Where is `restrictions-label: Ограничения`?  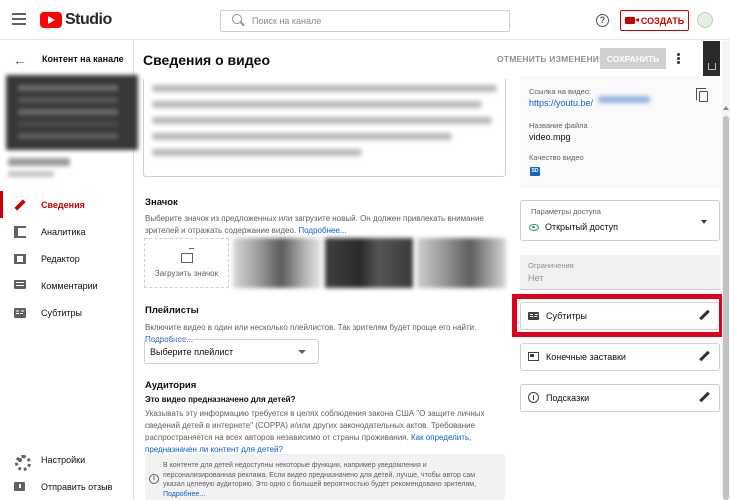
restrictions-label: Ограничения is located at coordinates (551, 265).